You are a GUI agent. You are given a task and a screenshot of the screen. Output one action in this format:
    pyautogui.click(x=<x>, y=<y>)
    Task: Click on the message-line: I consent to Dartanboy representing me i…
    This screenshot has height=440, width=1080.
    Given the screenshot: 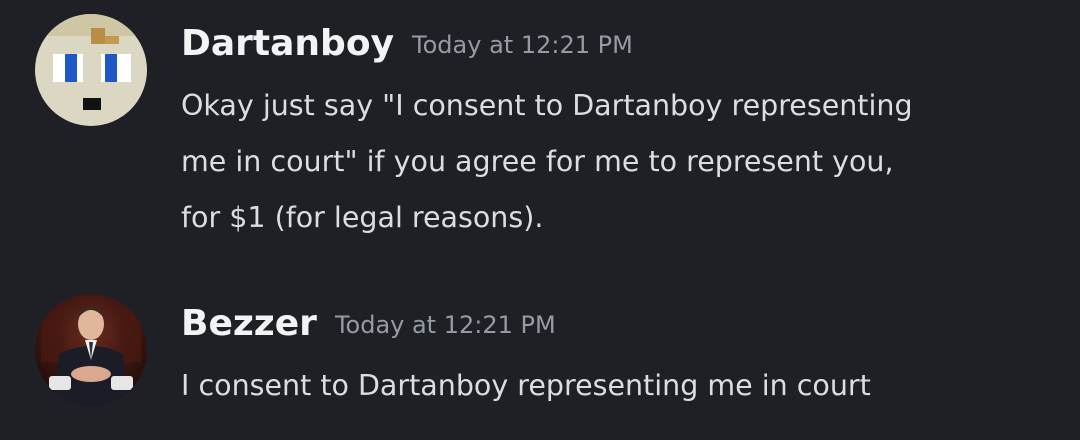 What is the action you would take?
    pyautogui.click(x=526, y=385)
    